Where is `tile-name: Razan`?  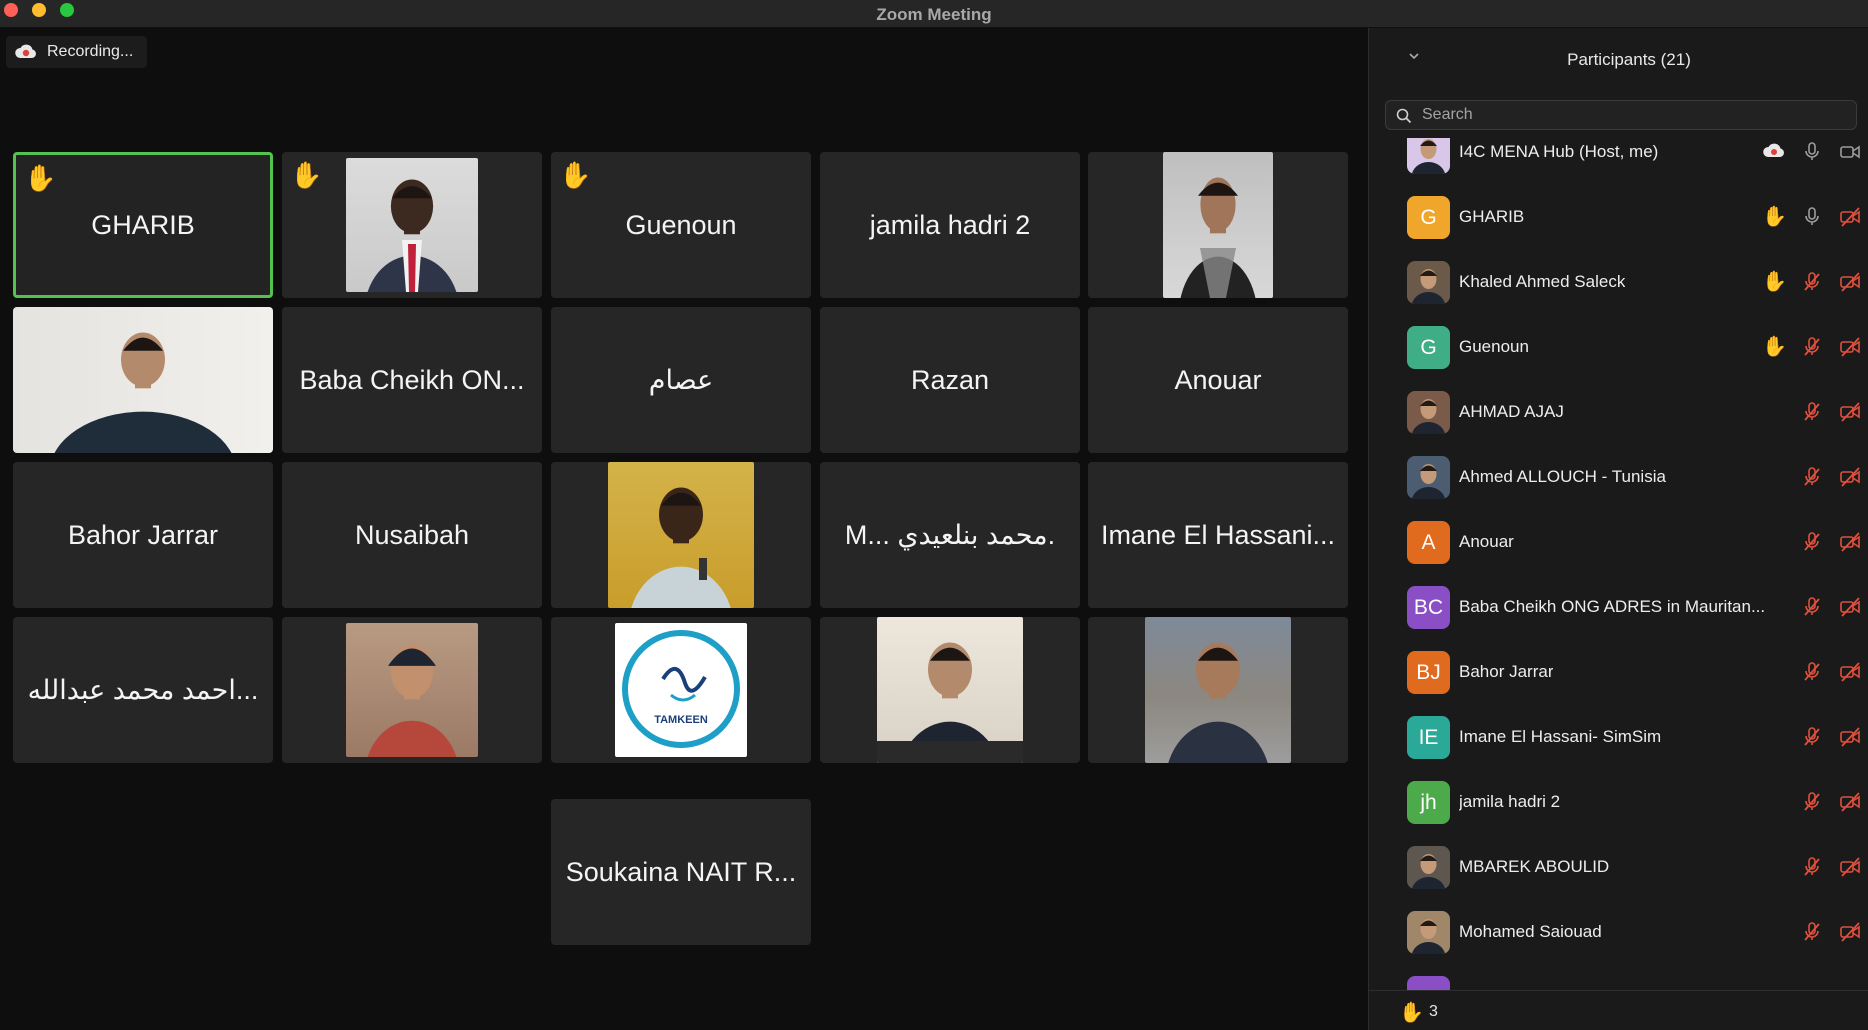
tile-name: Razan is located at coordinates (950, 379).